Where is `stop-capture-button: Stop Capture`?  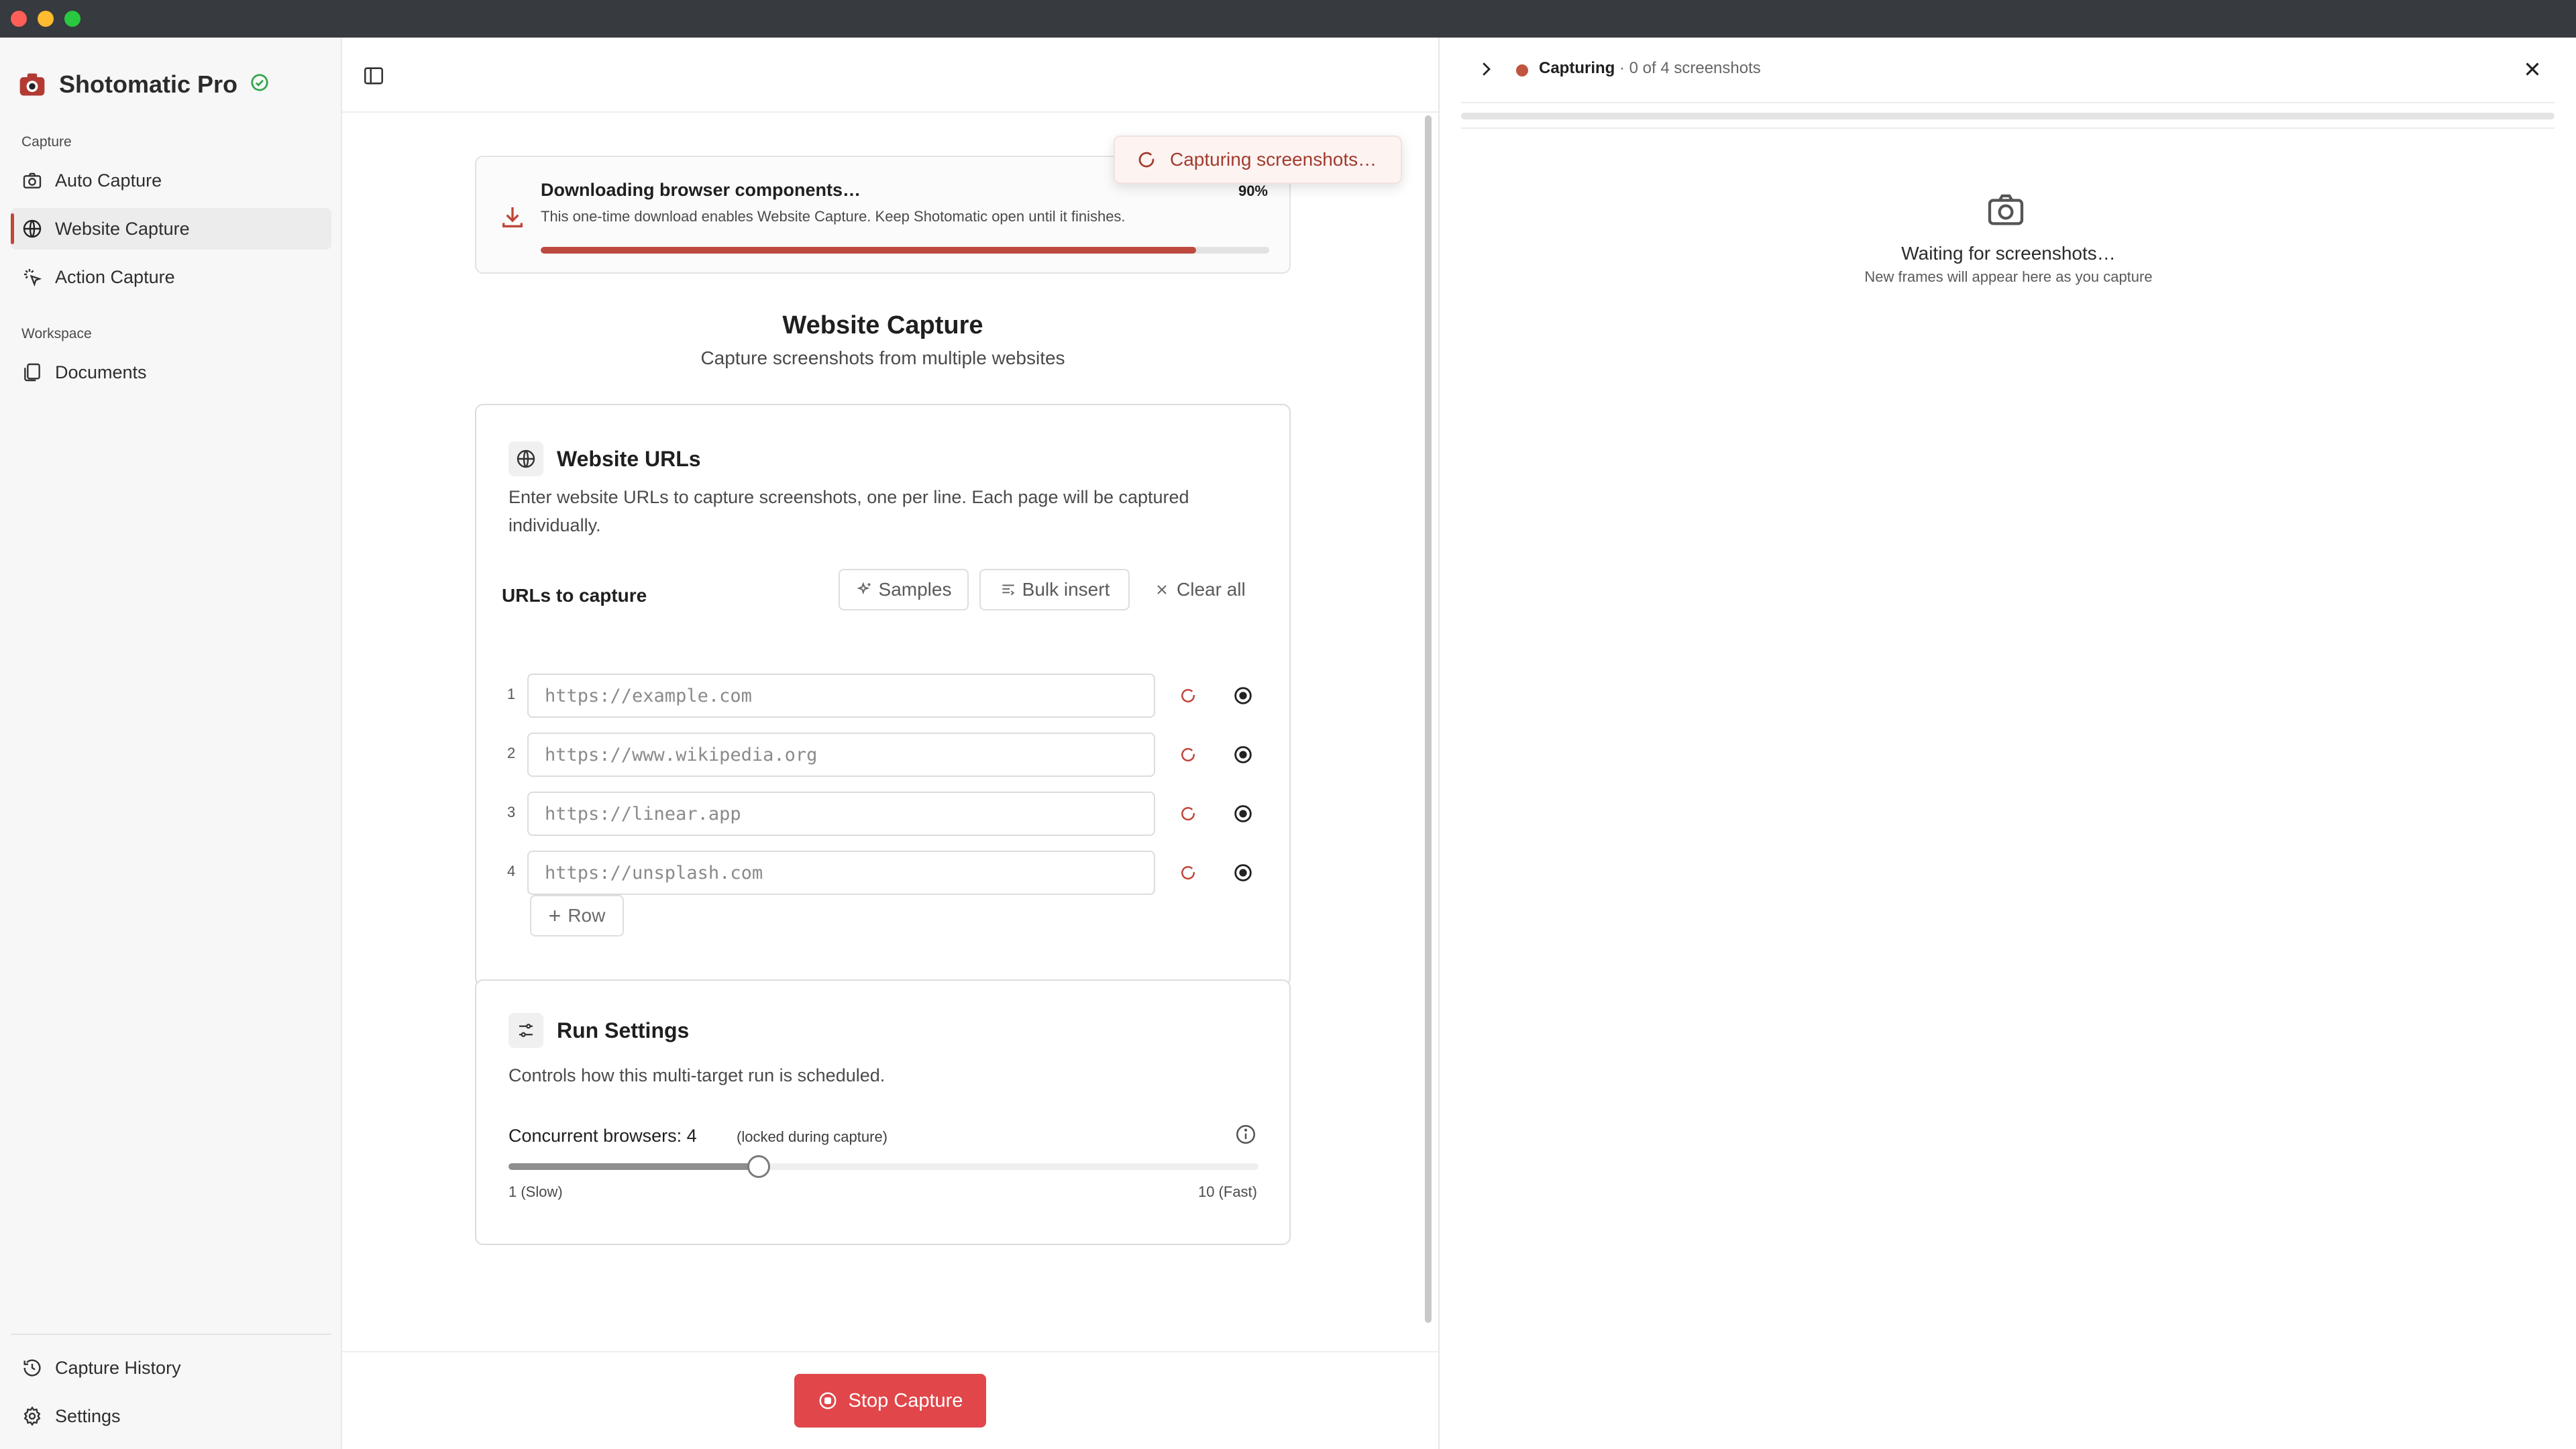 stop-capture-button: Stop Capture is located at coordinates (890, 1401).